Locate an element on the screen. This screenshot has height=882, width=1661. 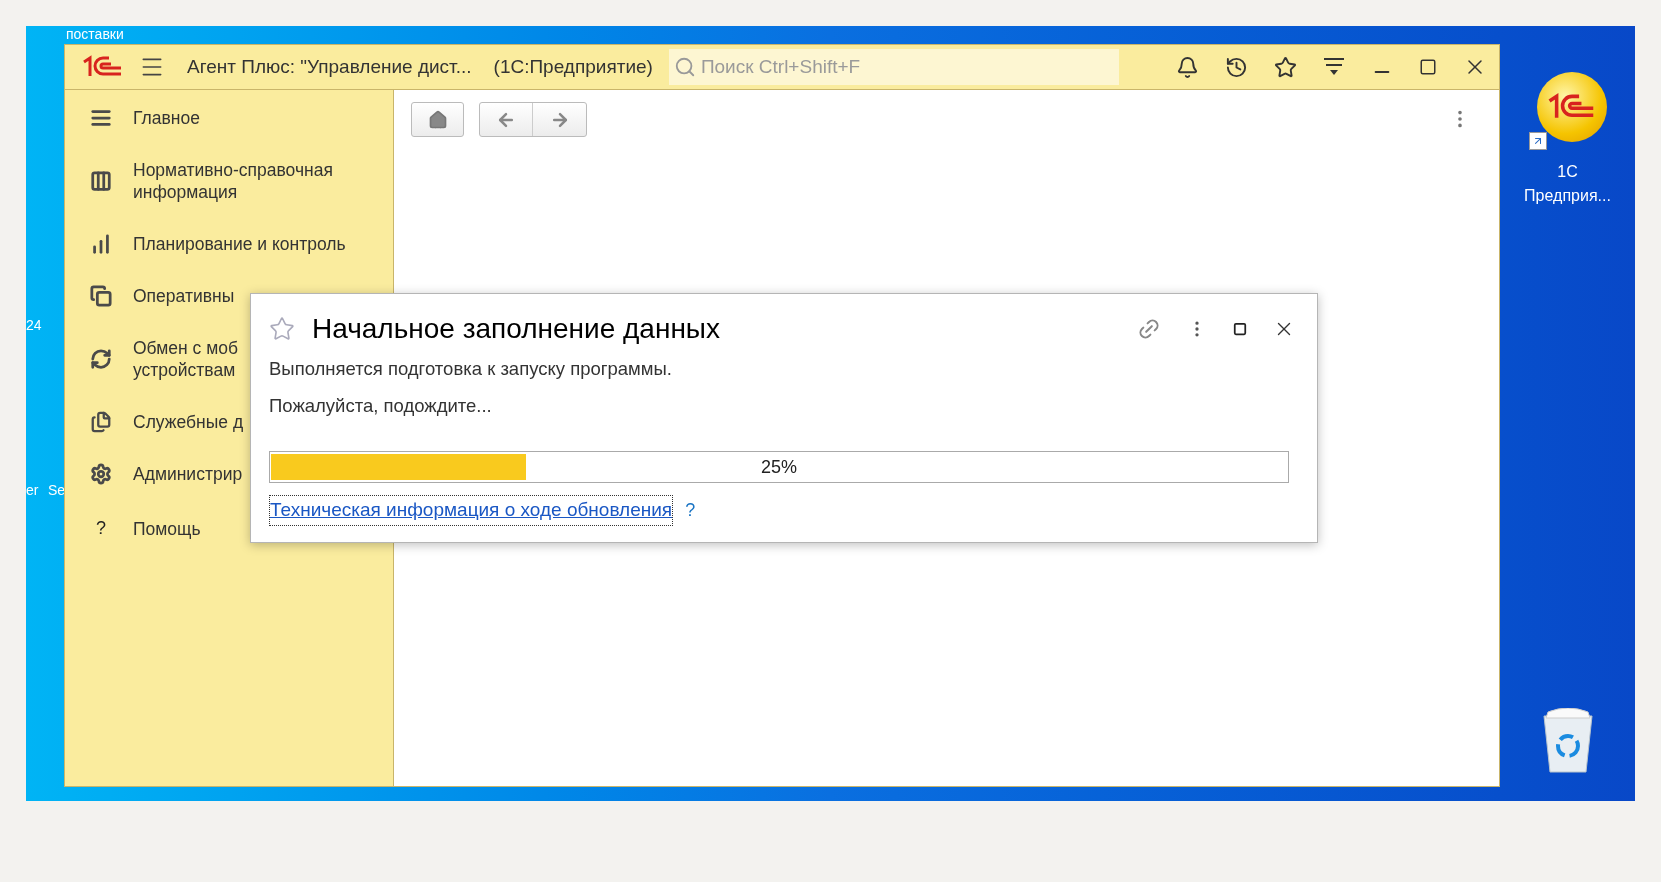
shortcut-badge-icon is located at coordinates (1537, 141).